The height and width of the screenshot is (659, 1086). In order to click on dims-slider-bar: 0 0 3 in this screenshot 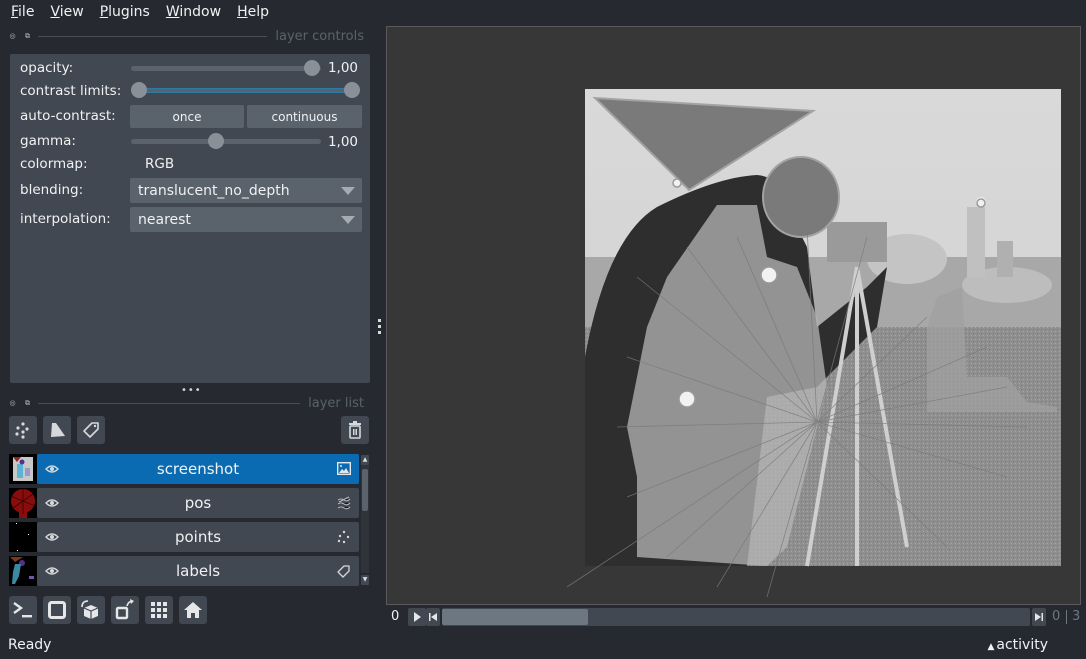, I will do `click(733, 617)`.